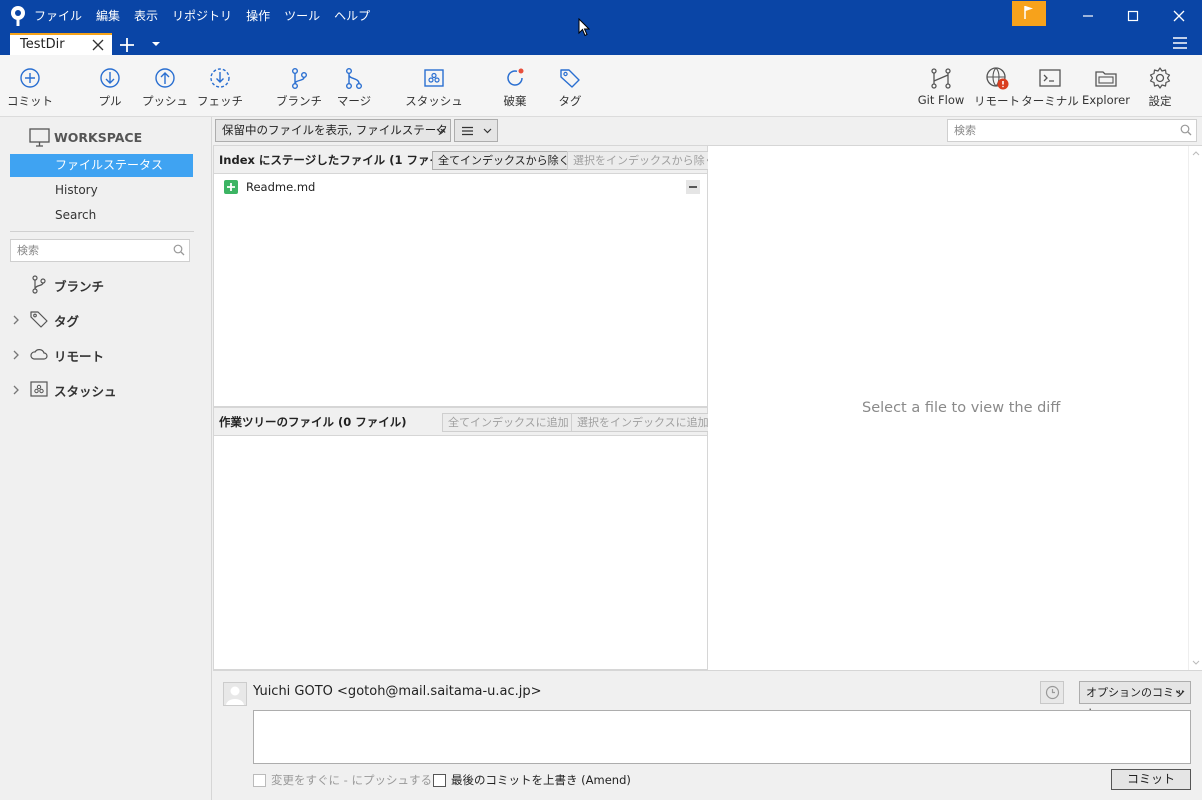  I want to click on unstage-minus-icon, so click(693, 187).